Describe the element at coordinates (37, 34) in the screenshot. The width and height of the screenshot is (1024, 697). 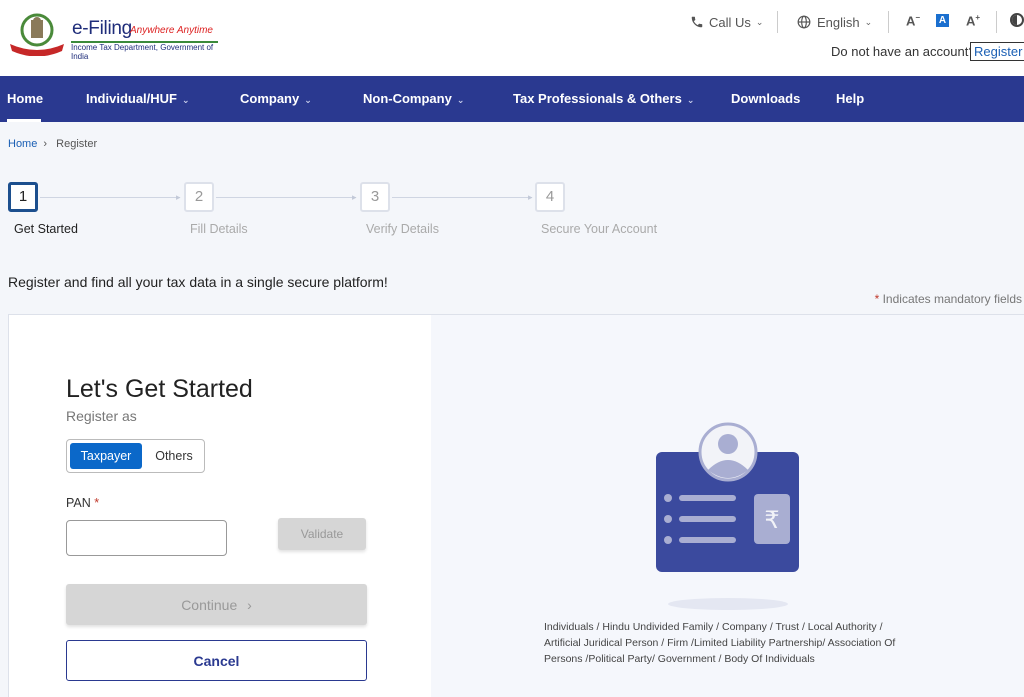
I see `government-emblem-icon` at that location.